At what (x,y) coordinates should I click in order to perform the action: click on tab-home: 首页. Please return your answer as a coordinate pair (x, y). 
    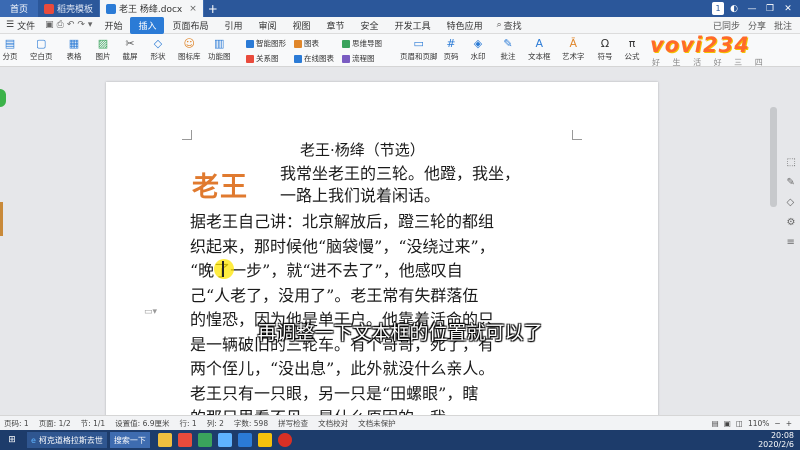
    Looking at the image, I should click on (19, 8).